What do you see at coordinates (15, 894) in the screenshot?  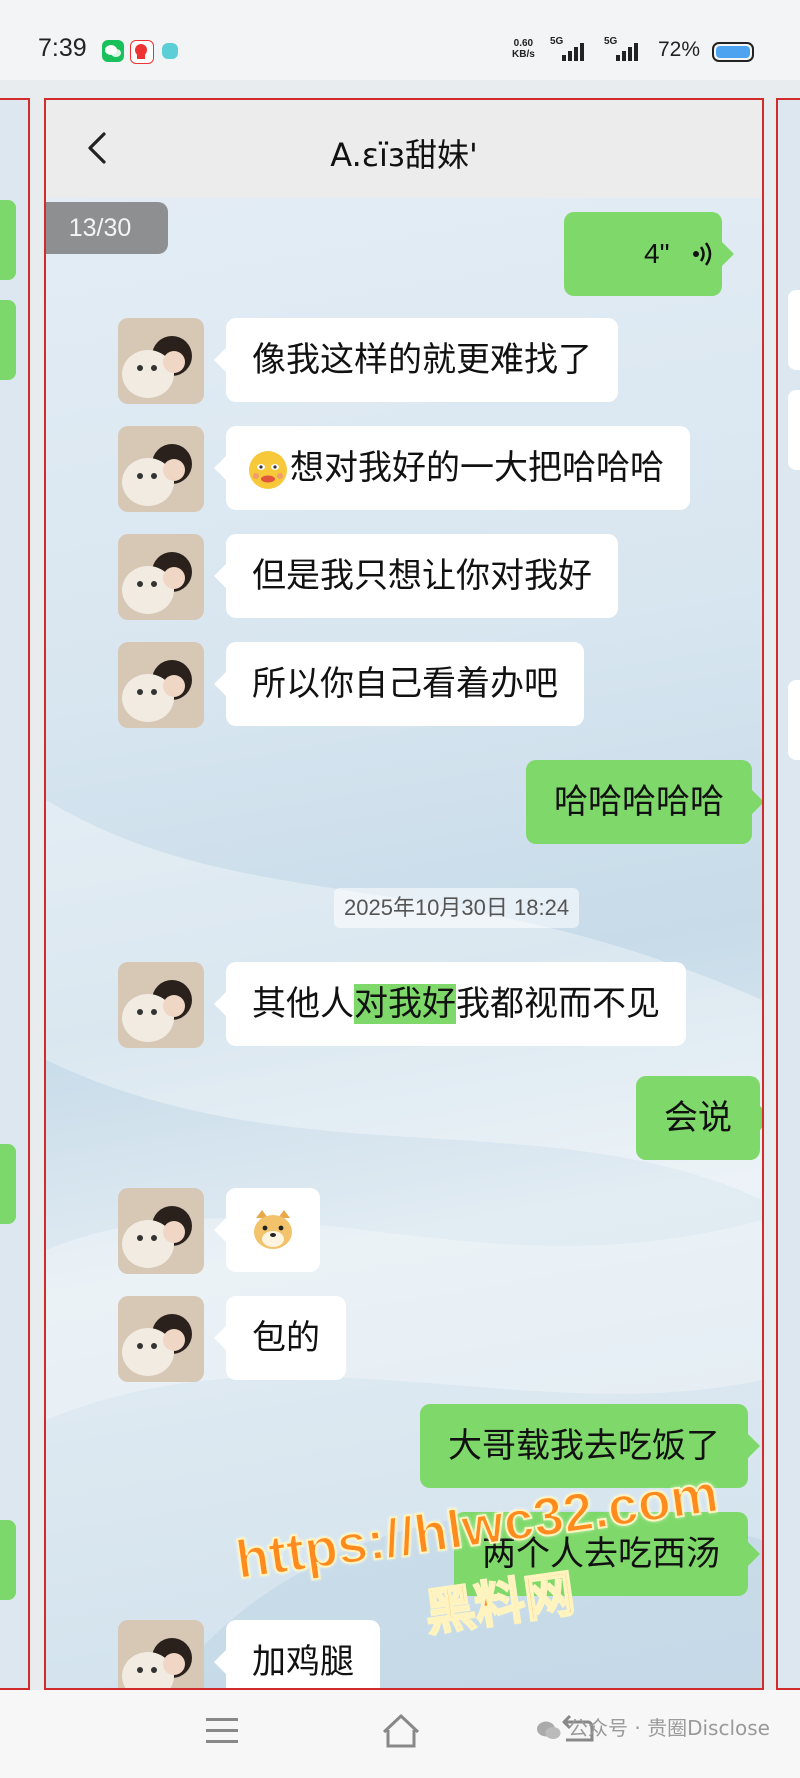 I see `previous-screenshot-panel` at bounding box center [15, 894].